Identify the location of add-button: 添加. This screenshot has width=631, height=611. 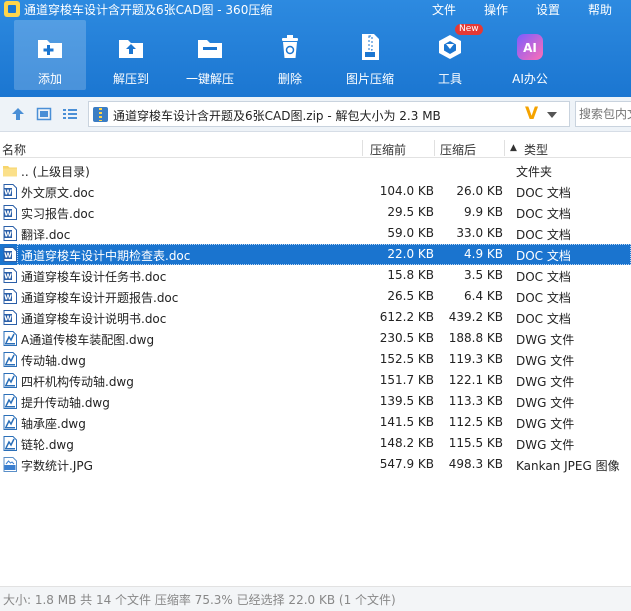
(50, 55).